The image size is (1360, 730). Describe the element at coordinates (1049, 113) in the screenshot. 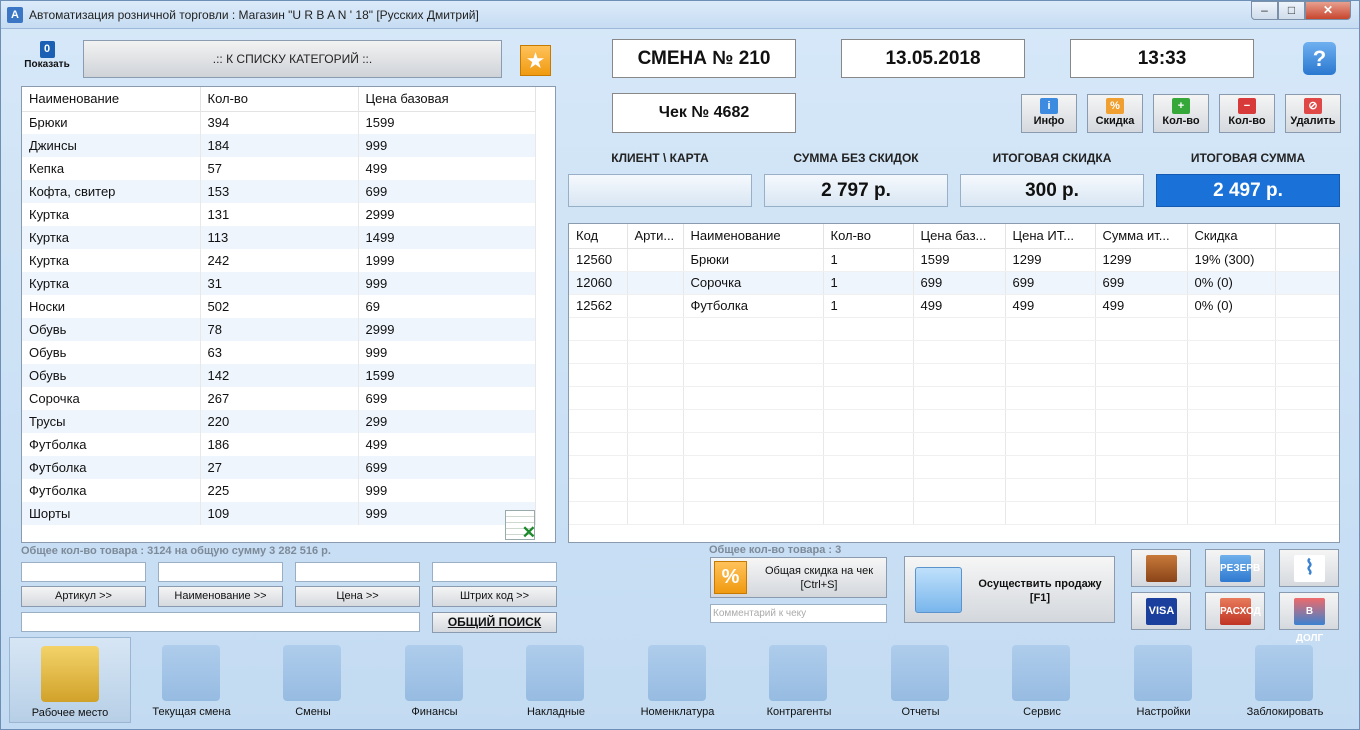

I see `info-button: i Инфо` at that location.